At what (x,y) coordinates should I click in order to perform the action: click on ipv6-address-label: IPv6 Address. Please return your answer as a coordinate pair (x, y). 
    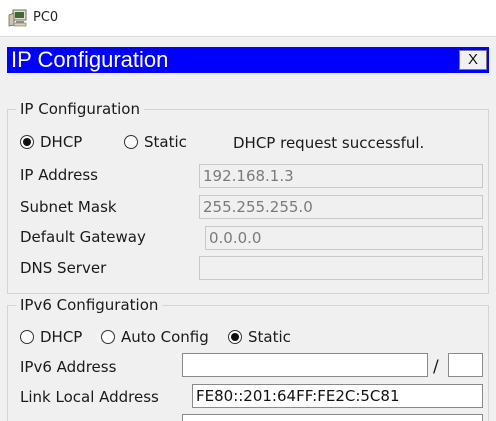
    Looking at the image, I should click on (68, 367).